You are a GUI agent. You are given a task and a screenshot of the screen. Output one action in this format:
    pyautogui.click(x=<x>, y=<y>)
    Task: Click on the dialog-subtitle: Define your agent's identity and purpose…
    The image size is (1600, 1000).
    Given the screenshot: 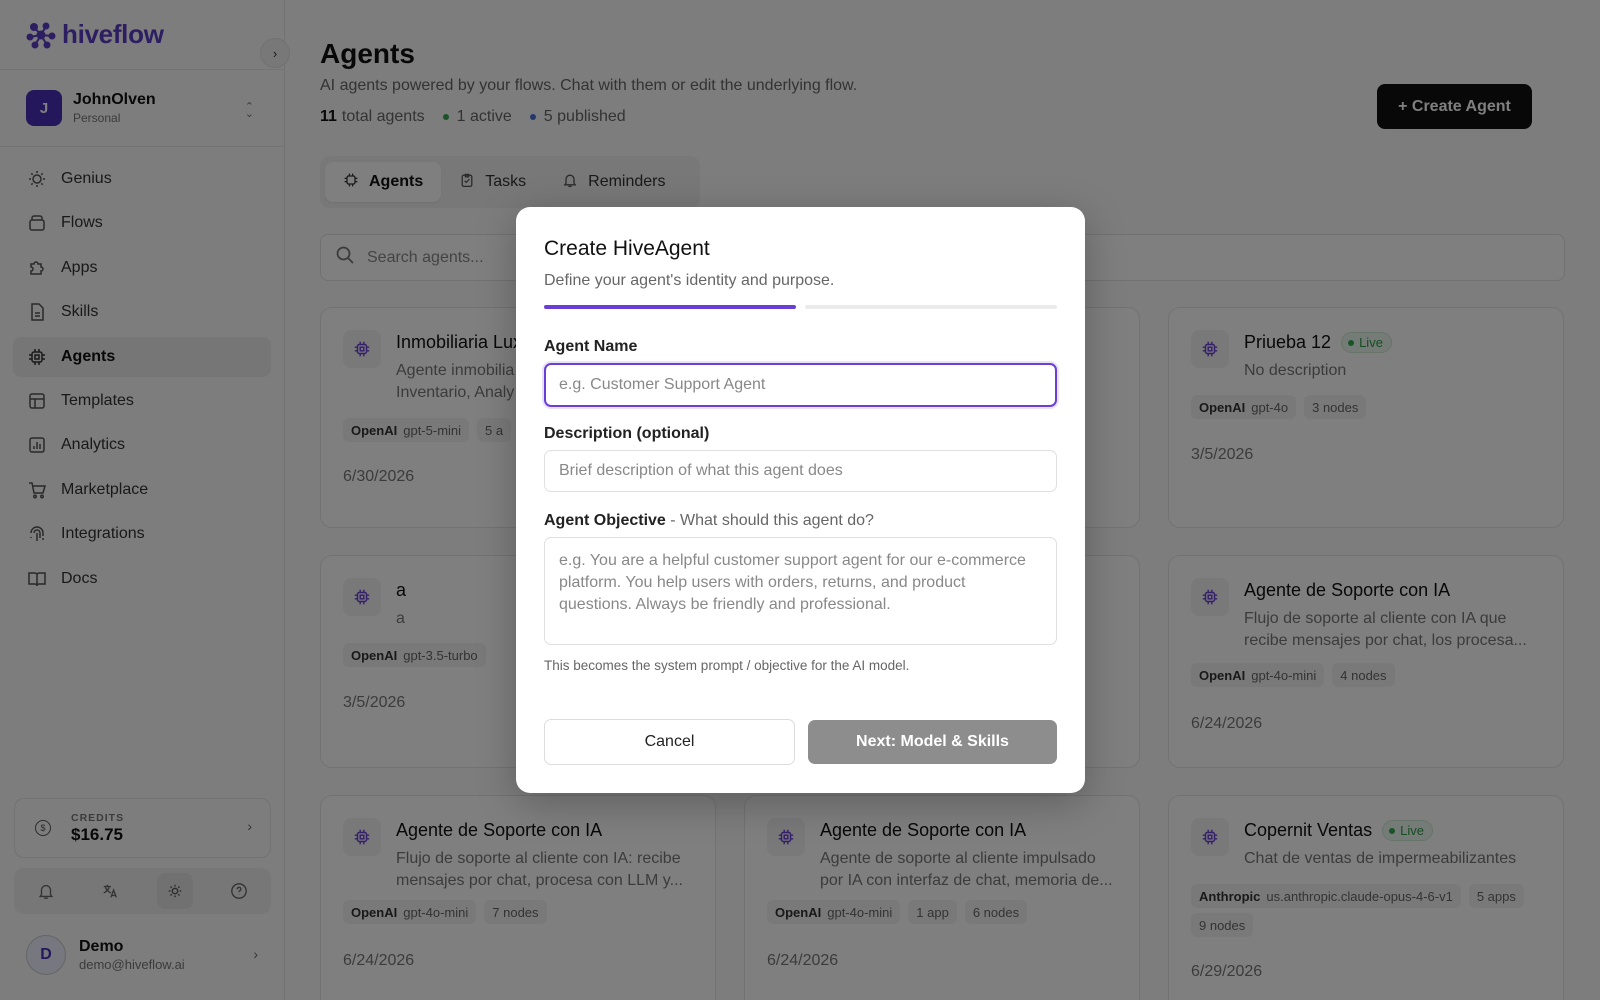 What is the action you would take?
    pyautogui.click(x=689, y=280)
    